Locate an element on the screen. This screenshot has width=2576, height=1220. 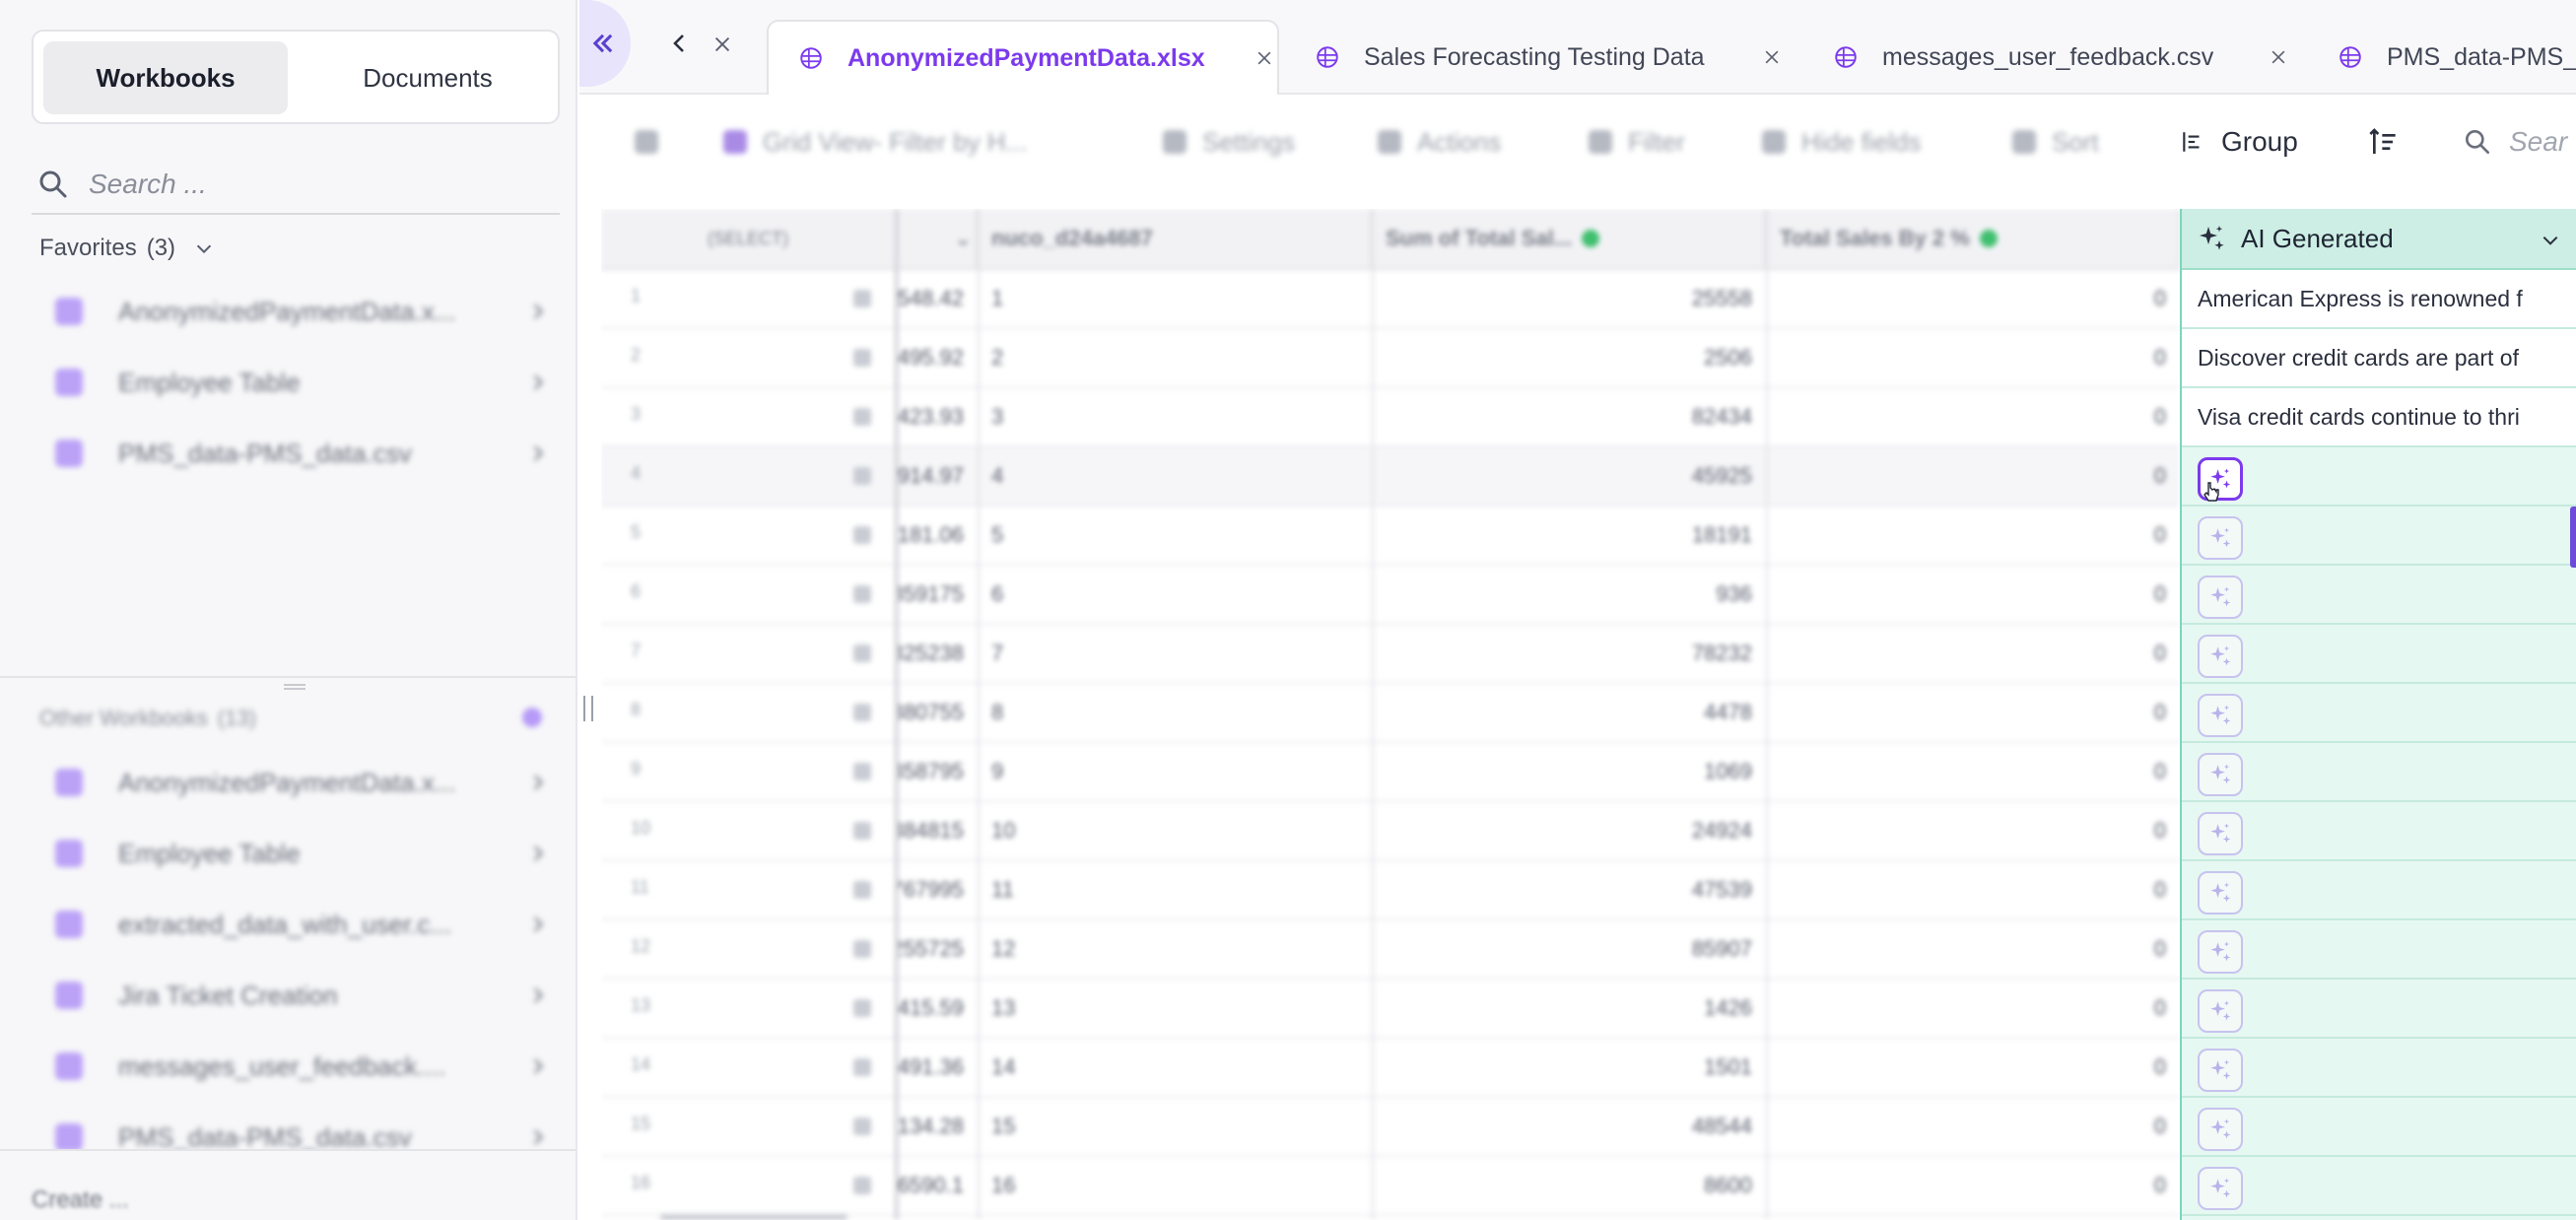
collapse-sidebar-button is located at coordinates (605, 43).